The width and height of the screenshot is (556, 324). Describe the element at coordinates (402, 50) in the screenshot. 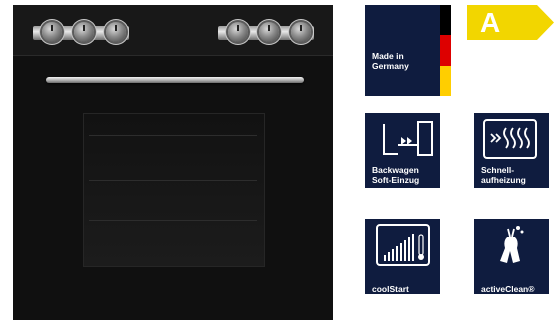

I see `made-in-germany-badge: Made in Germany` at that location.